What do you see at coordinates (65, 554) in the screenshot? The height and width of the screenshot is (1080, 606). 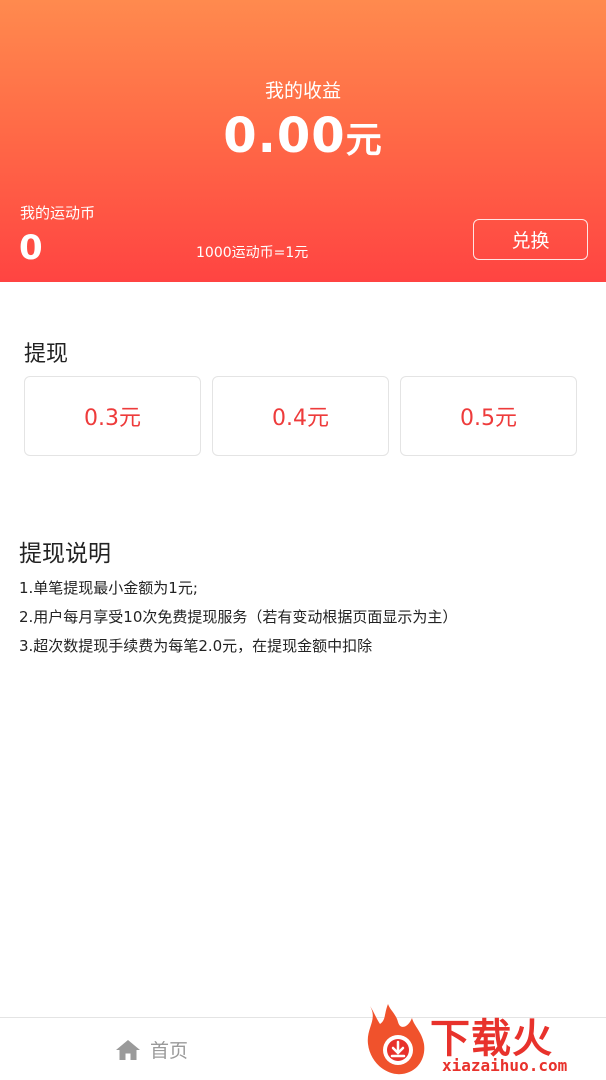 I see `description-title: 提现说明` at bounding box center [65, 554].